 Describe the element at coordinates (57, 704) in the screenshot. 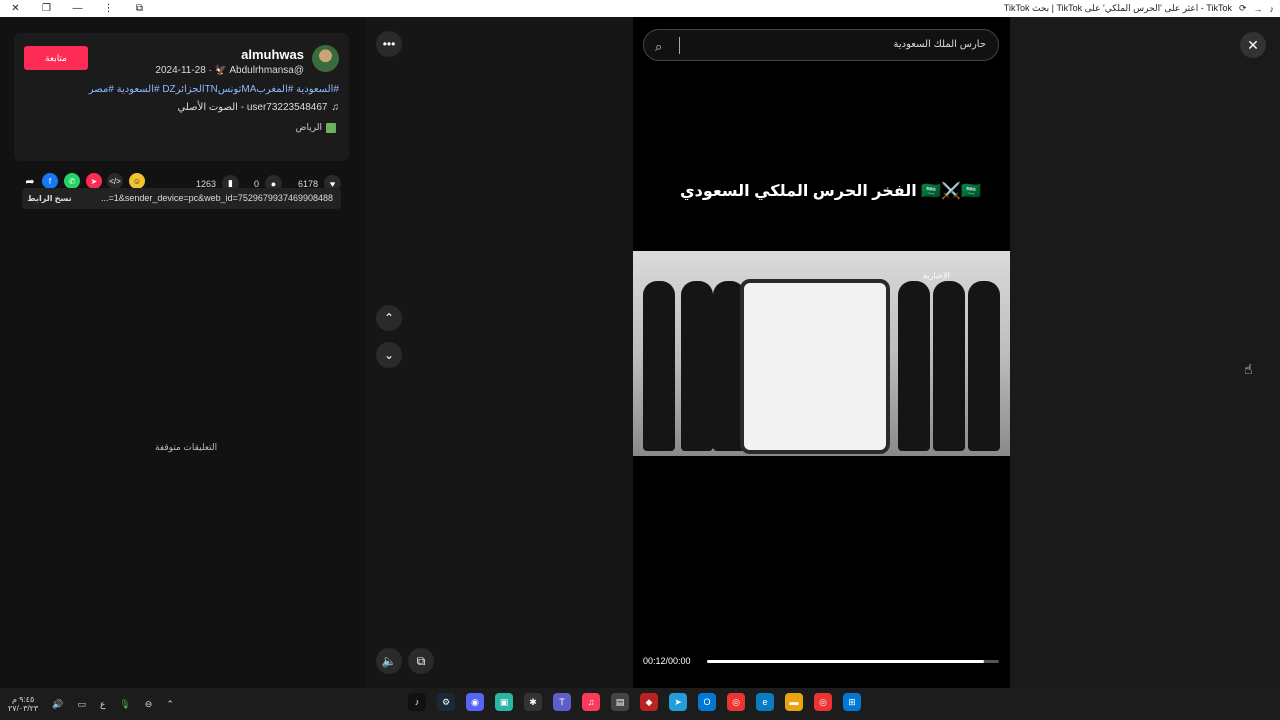

I see `speaker-icon: 🔊` at that location.